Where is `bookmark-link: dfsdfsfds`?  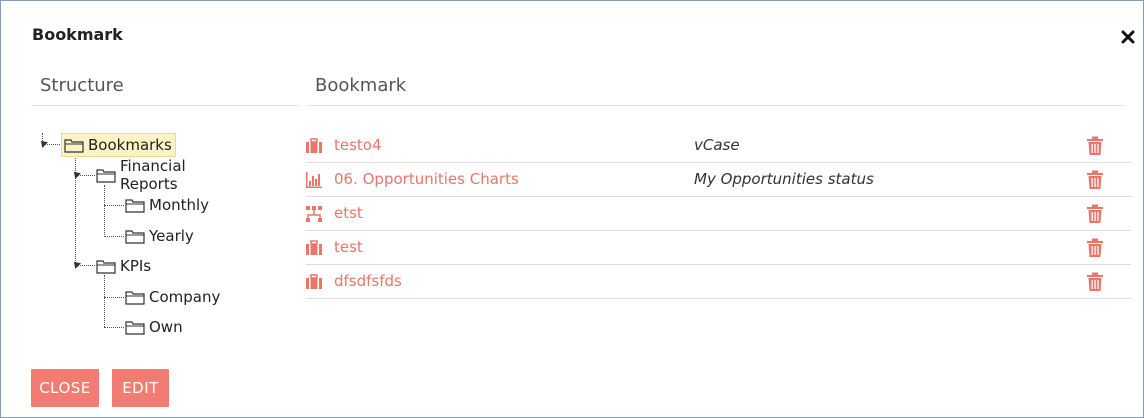 bookmark-link: dfsdfsfds is located at coordinates (368, 281).